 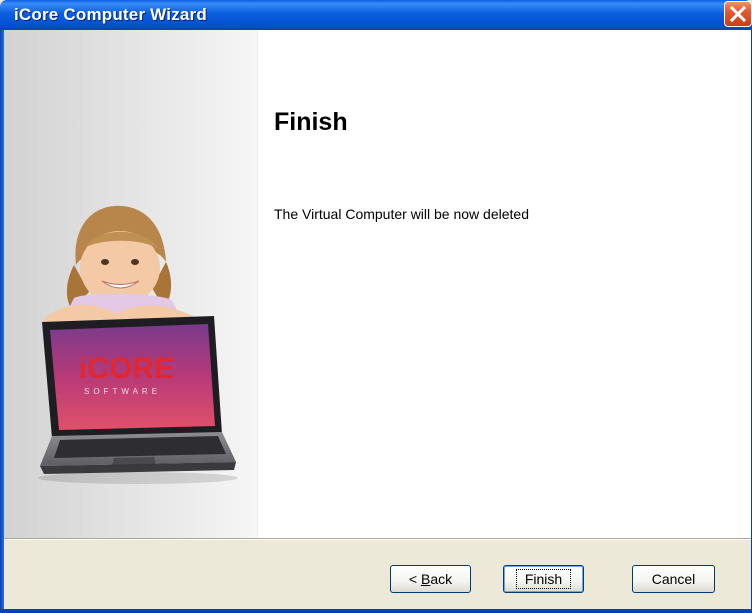 I want to click on back-button-label: ack, so click(x=441, y=579).